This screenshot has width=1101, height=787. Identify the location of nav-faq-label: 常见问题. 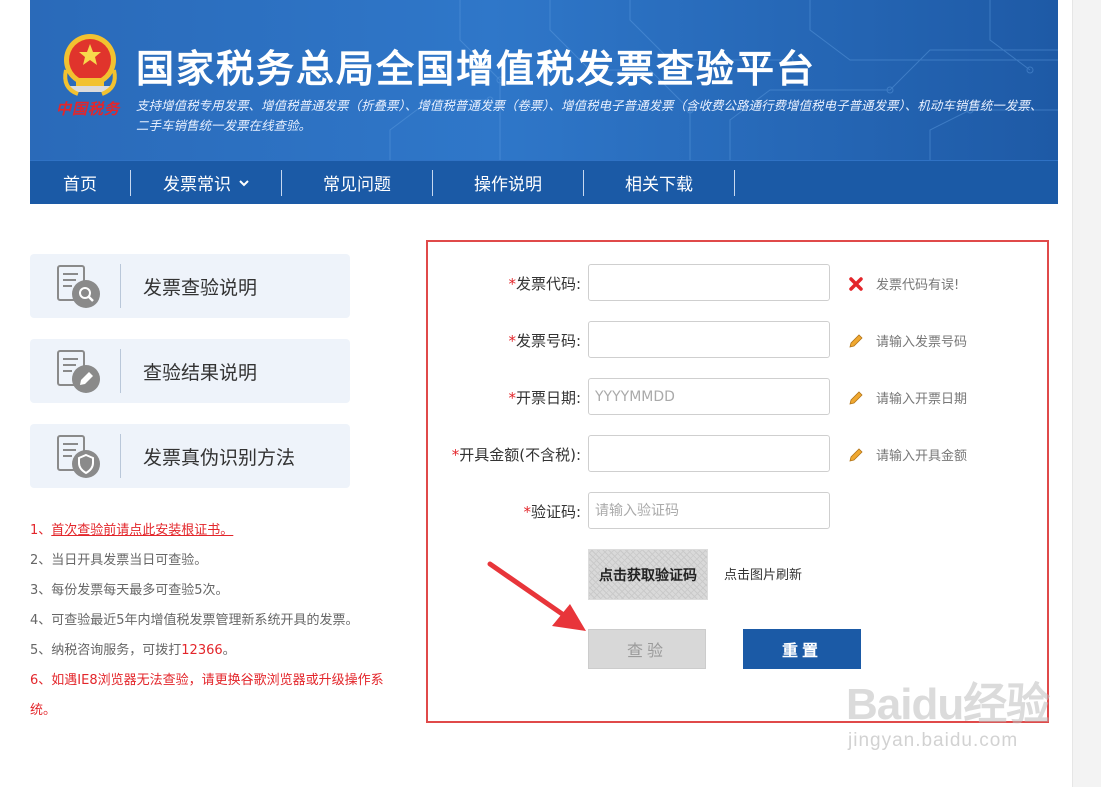
(357, 185).